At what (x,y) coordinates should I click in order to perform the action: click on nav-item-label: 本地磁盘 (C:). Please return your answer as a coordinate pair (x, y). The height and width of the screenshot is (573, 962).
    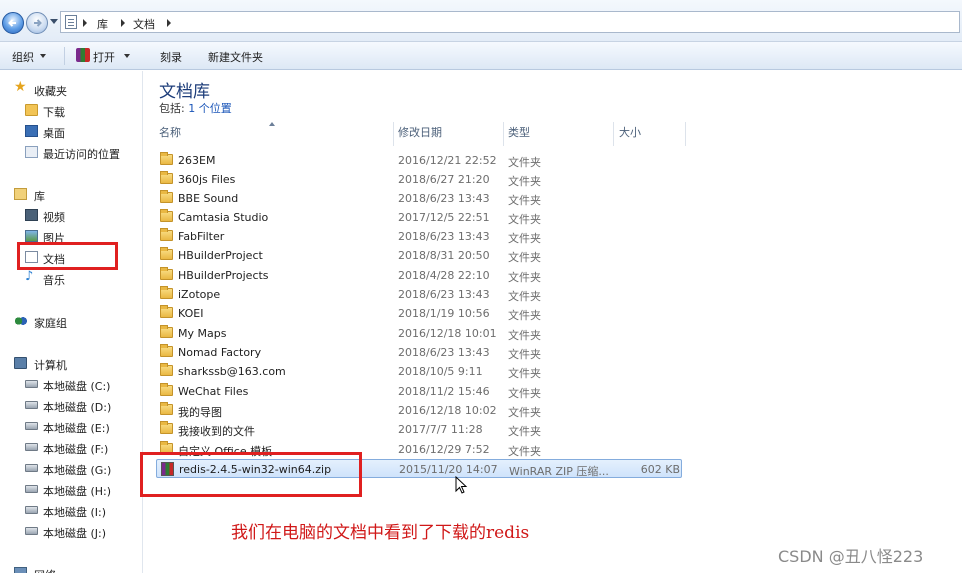
    Looking at the image, I should click on (77, 386).